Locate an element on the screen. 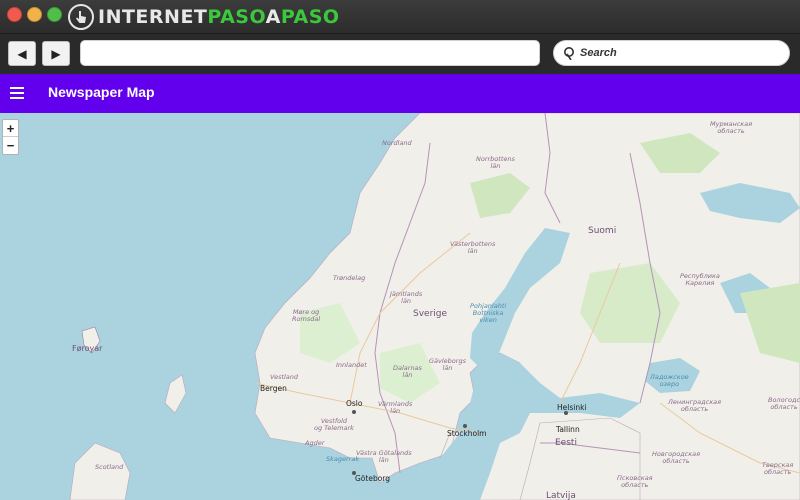  map-label: Ладожское озеро is located at coordinates (669, 380).